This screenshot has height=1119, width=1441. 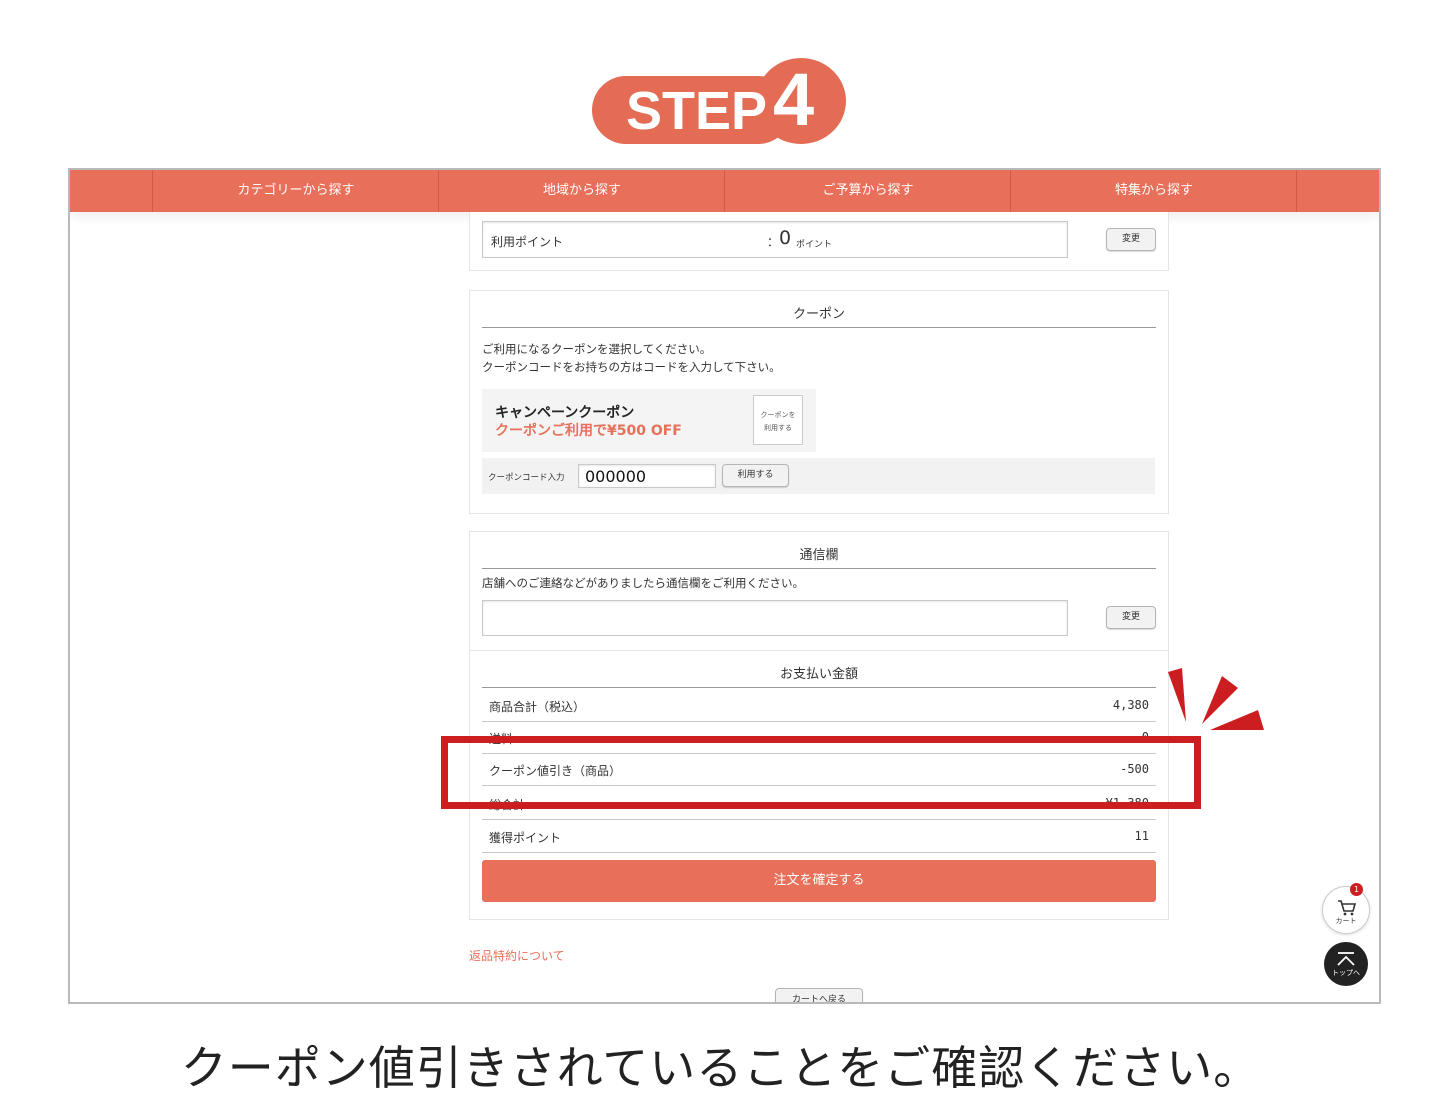 What do you see at coordinates (597, 349) in the screenshot?
I see `coupon-desc-1: ご利用になるクーポンを選択してください。` at bounding box center [597, 349].